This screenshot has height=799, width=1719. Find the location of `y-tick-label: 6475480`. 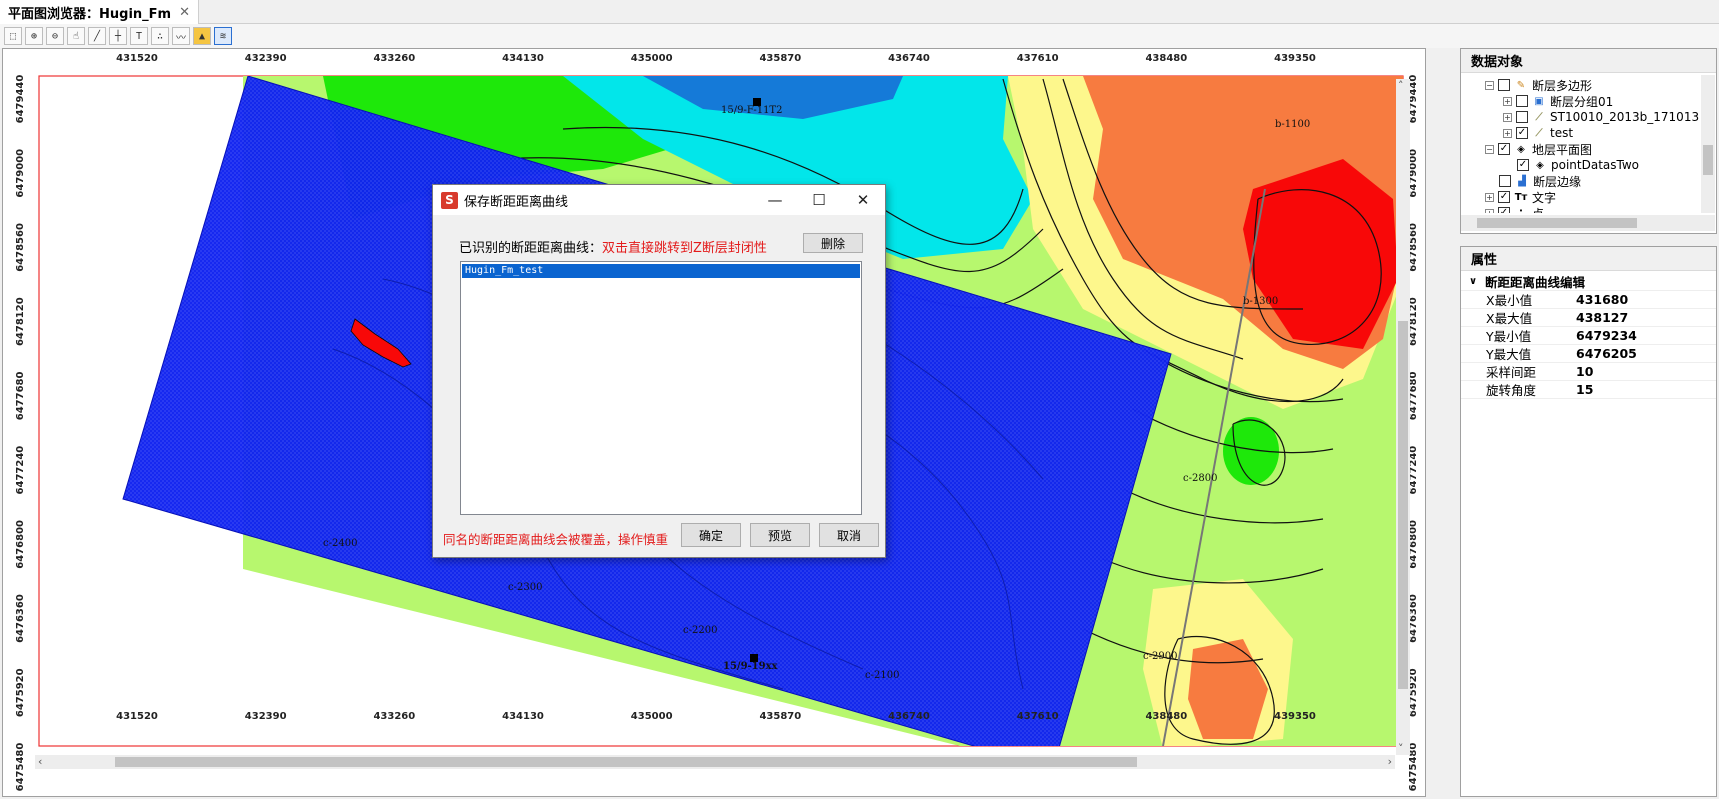

y-tick-label: 6475480 is located at coordinates (20, 767).